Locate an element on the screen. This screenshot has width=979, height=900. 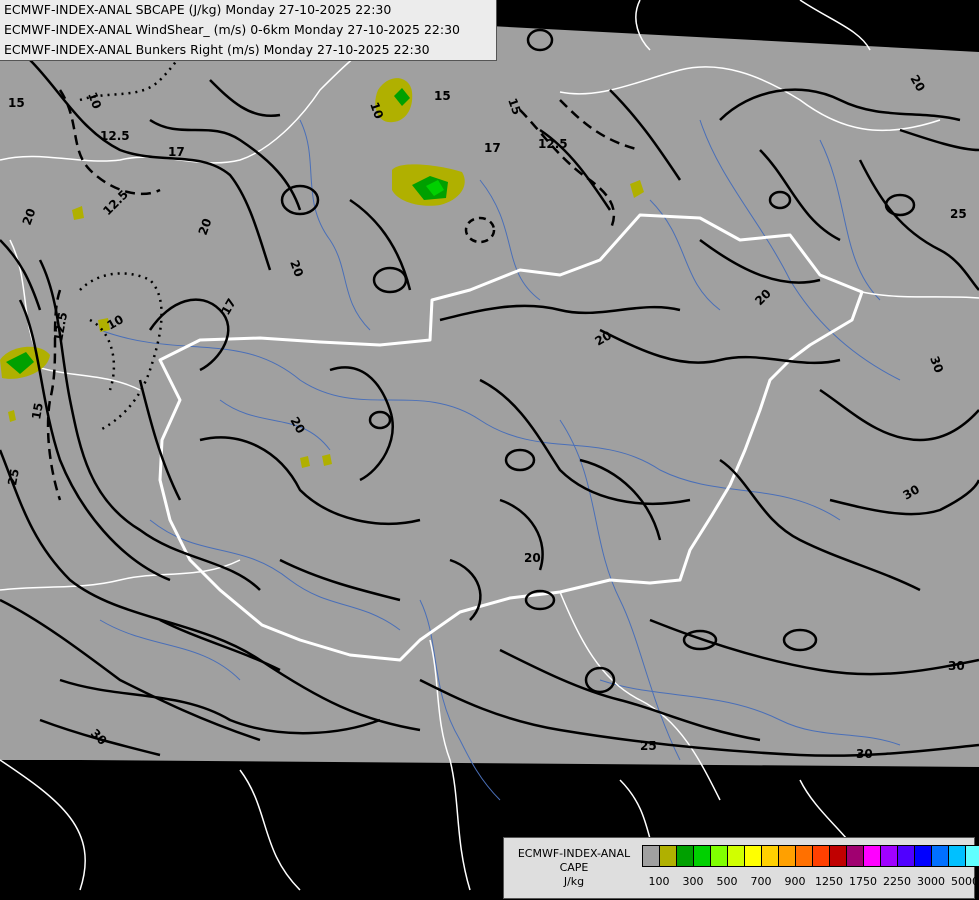
legend-title-field: CAPE is located at coordinates (574, 867).